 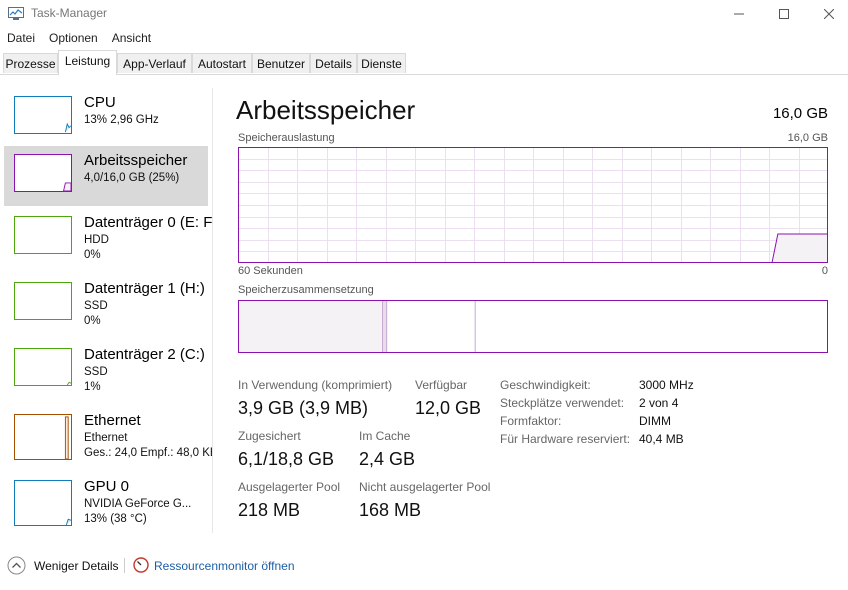 I want to click on stat-nonpaged-pool-label: Nicht ausgelagerter Pool, so click(x=425, y=487).